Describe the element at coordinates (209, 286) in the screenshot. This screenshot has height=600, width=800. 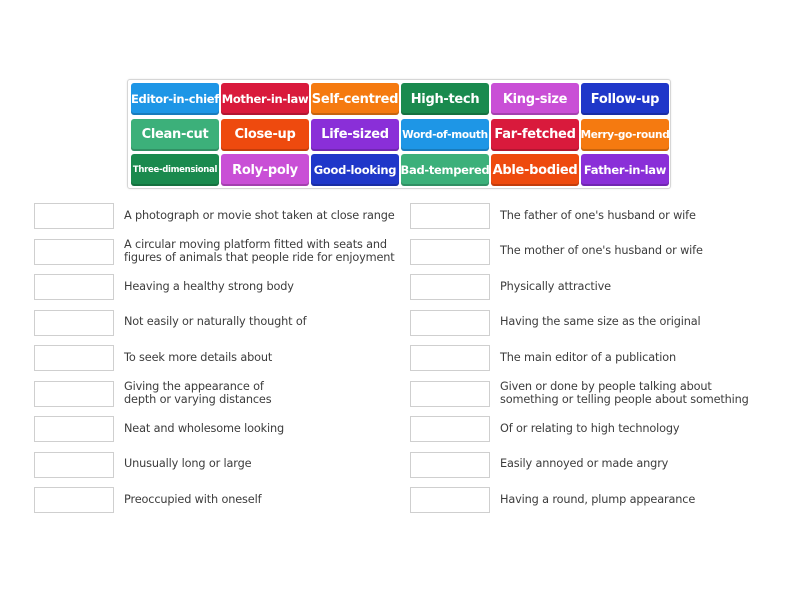
I see `definition-text: Heaving a healthy strong body` at that location.